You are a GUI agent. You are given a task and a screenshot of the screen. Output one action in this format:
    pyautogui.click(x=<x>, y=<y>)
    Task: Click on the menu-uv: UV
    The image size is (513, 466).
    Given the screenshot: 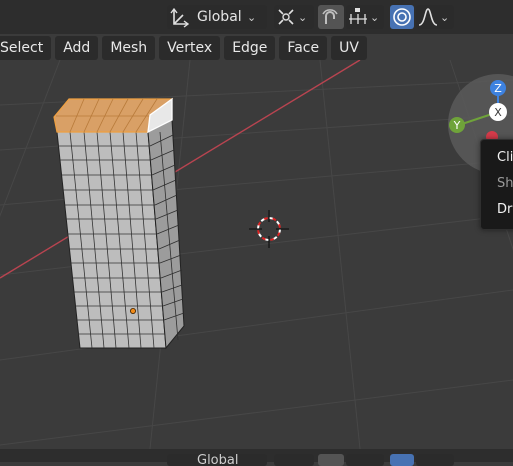 What is the action you would take?
    pyautogui.click(x=349, y=48)
    